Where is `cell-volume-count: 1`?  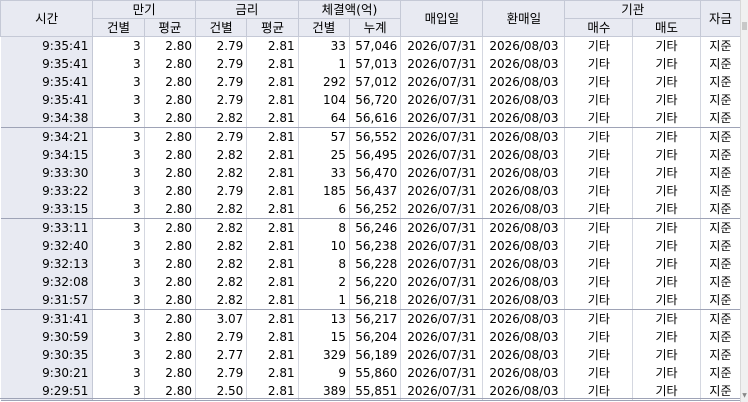 cell-volume-count: 1 is located at coordinates (324, 300).